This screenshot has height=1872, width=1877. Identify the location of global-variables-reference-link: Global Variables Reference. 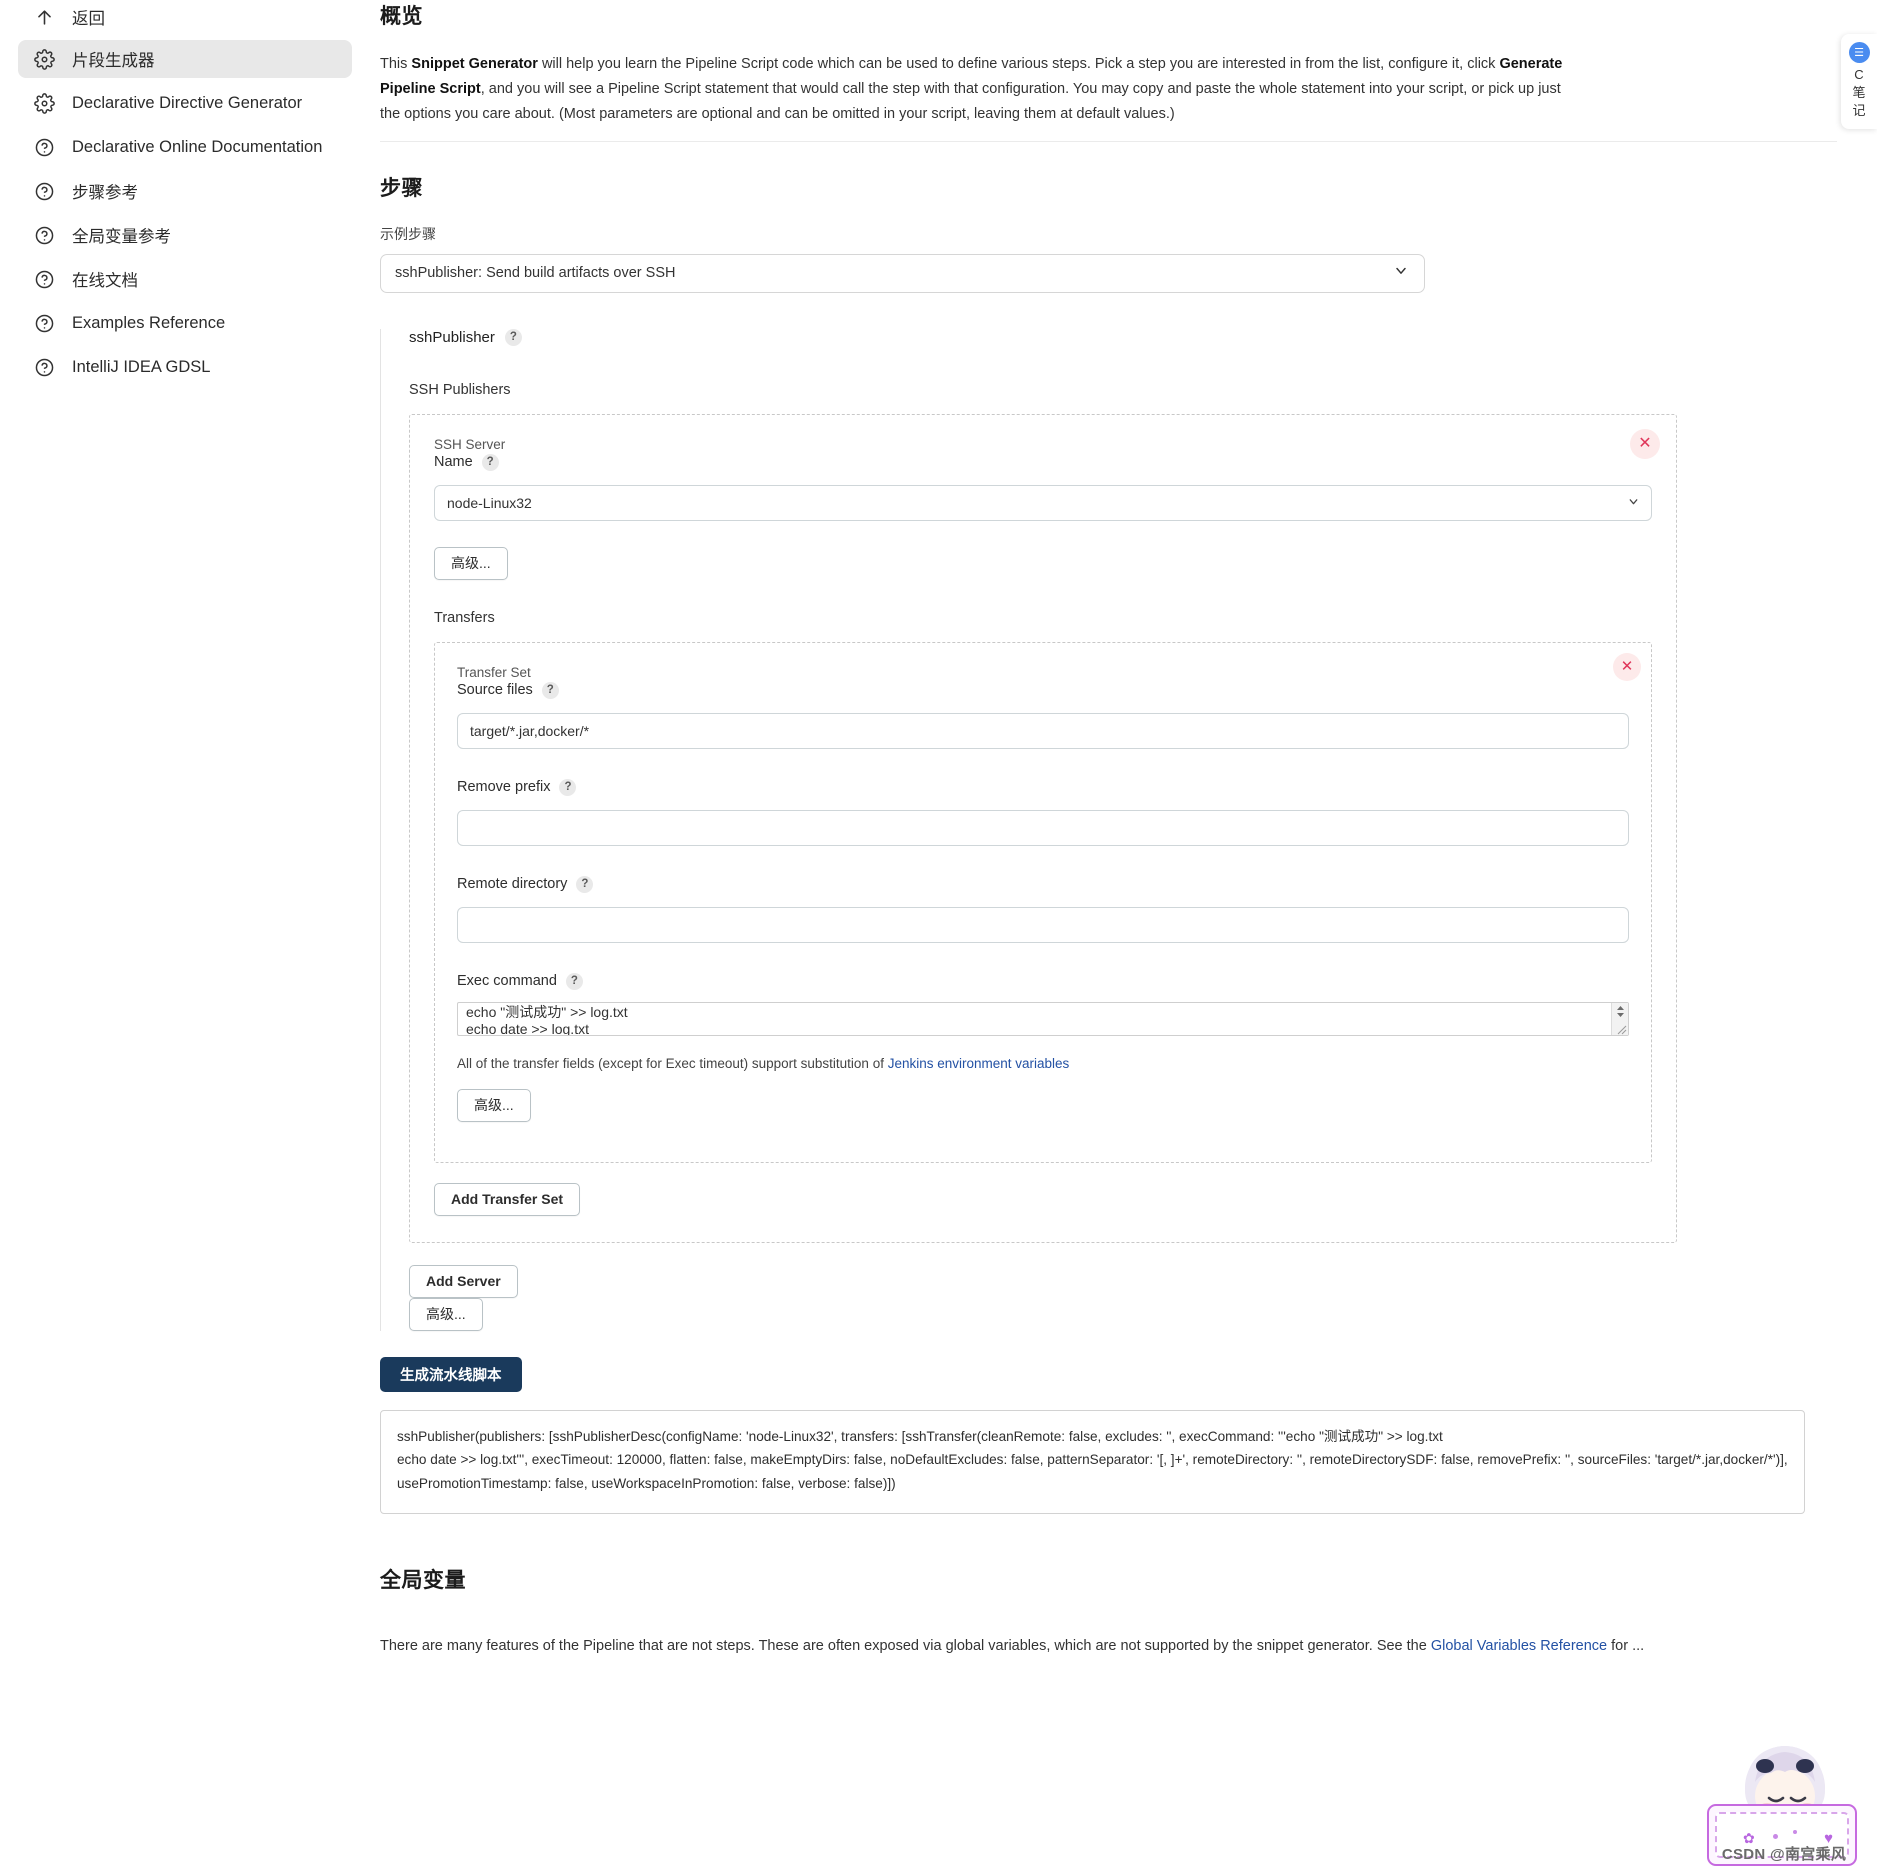
(1519, 1646).